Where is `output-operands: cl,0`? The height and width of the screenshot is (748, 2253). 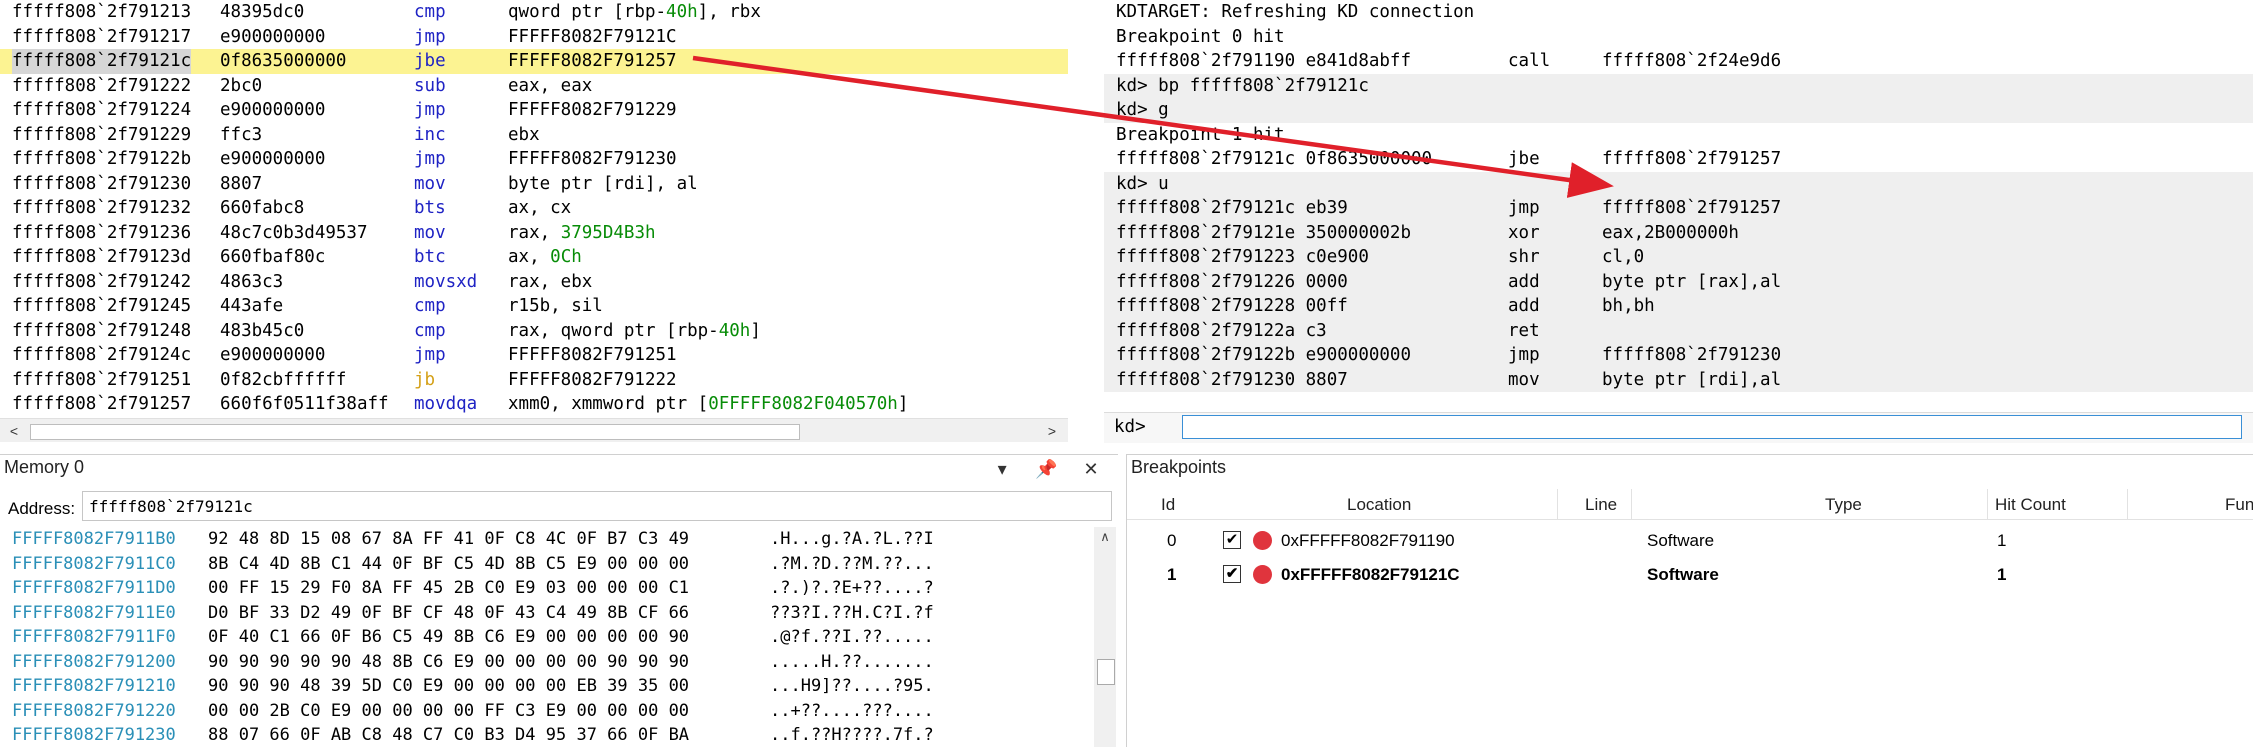
output-operands: cl,0 is located at coordinates (1623, 257).